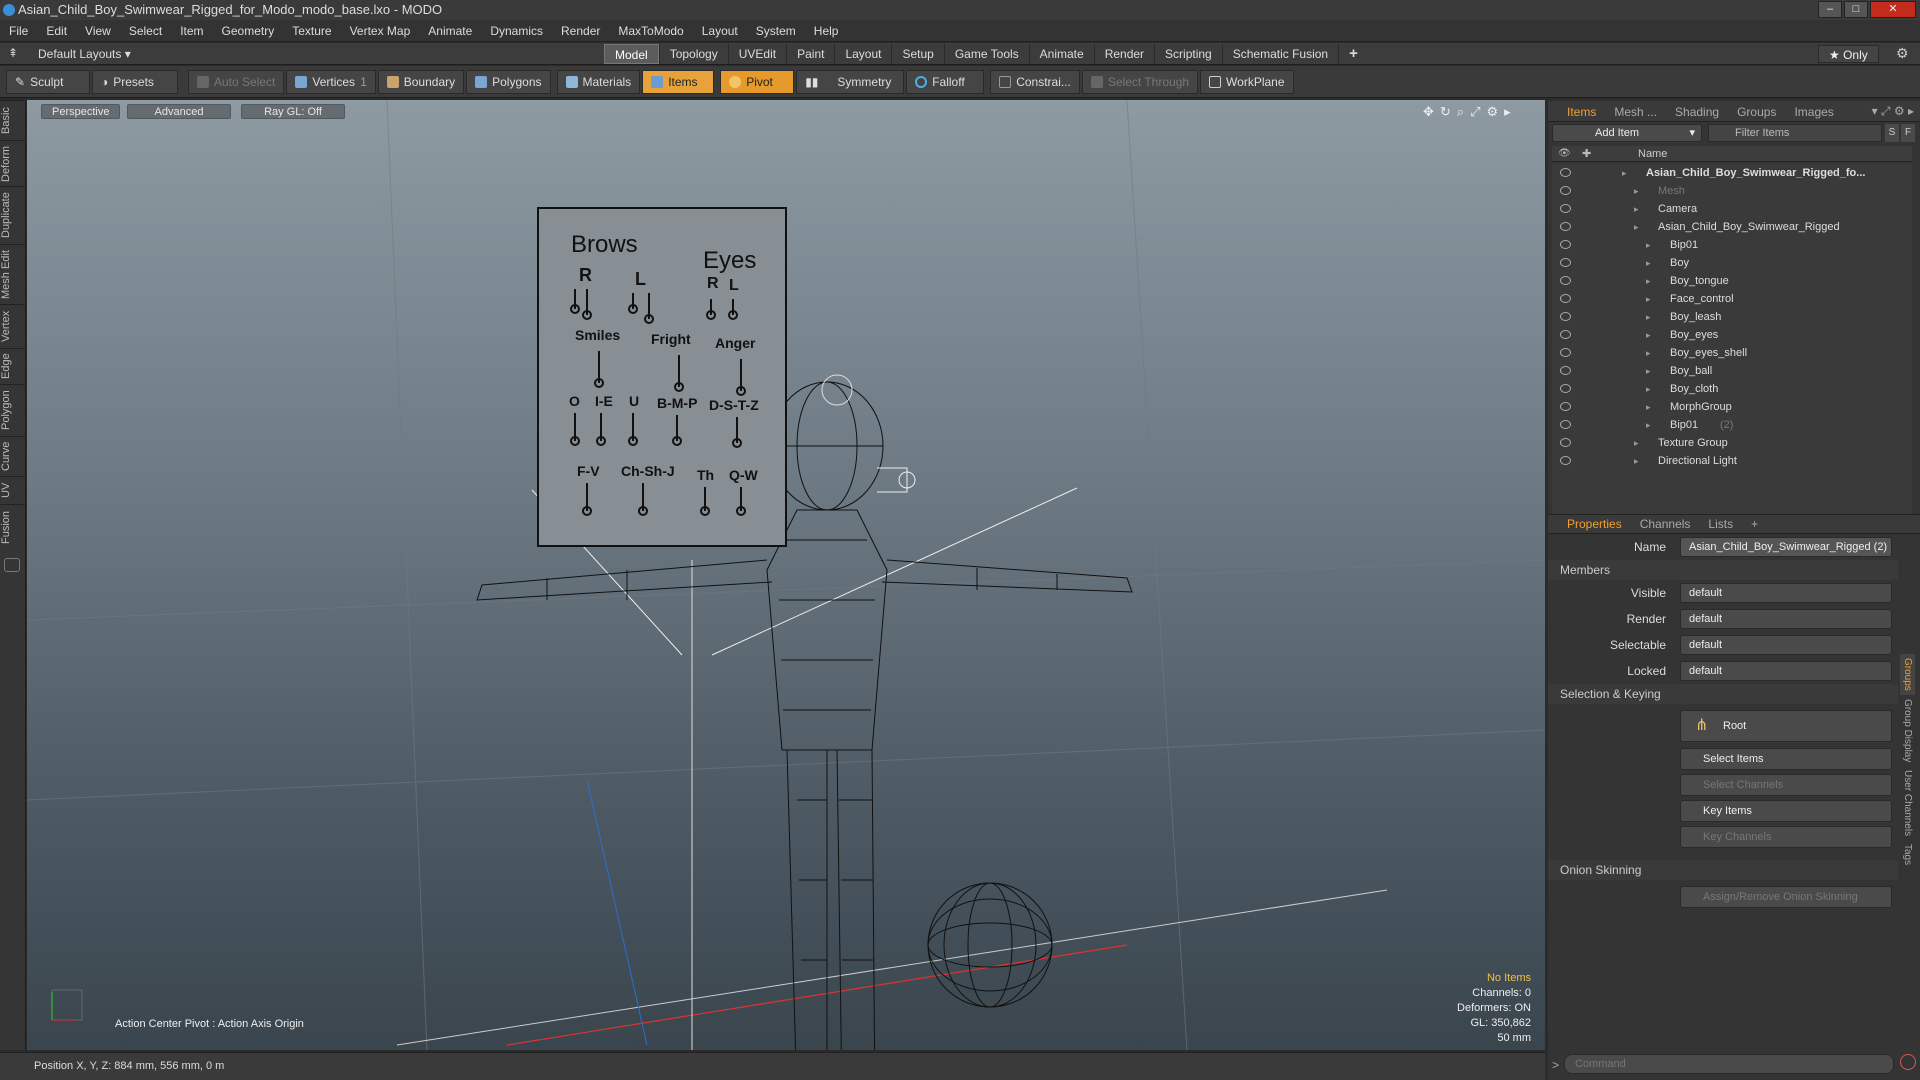 This screenshot has width=1920, height=1080. I want to click on tree-item: ▸ Boy_eyes, so click(1732, 335).